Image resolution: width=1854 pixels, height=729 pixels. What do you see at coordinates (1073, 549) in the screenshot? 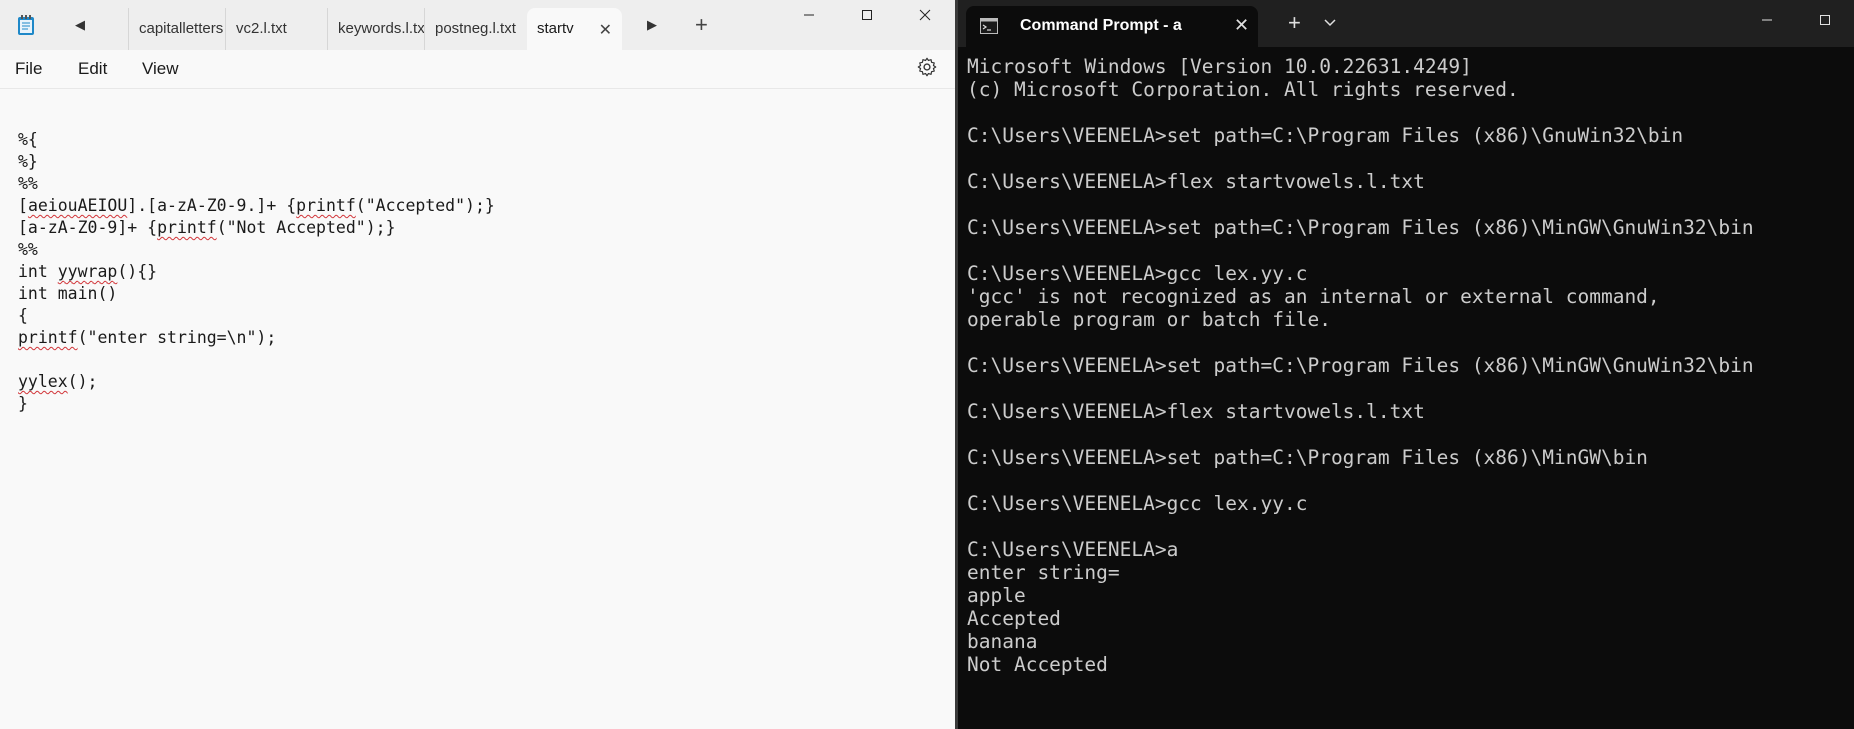
I see `terminal-line: C:\Users\VEENELA>a` at bounding box center [1073, 549].